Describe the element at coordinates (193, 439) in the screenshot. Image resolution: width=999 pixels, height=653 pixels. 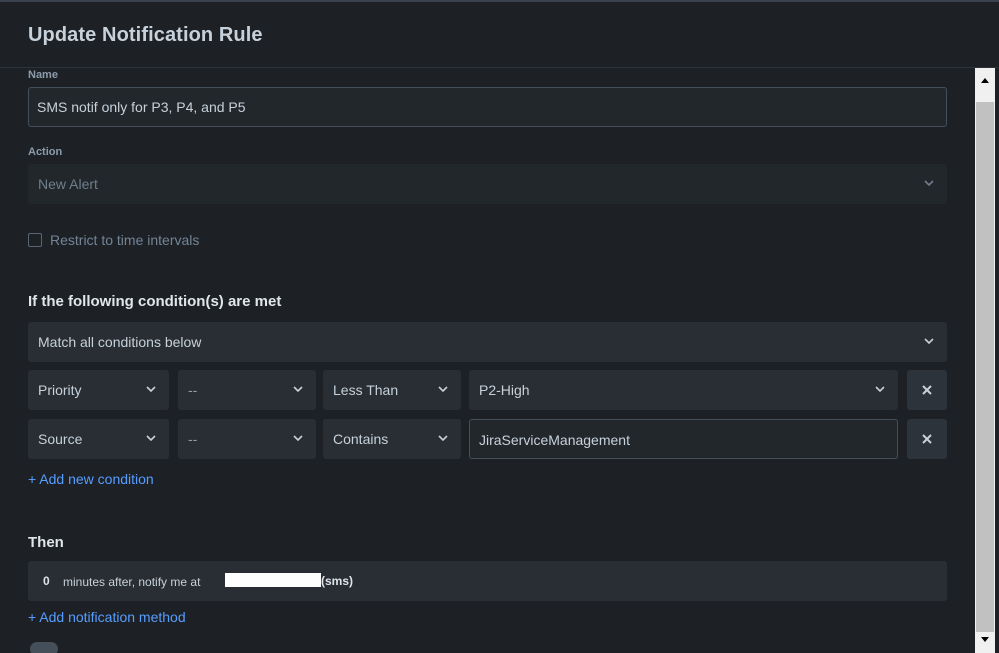
I see `condition-2-modifier-value: --` at that location.